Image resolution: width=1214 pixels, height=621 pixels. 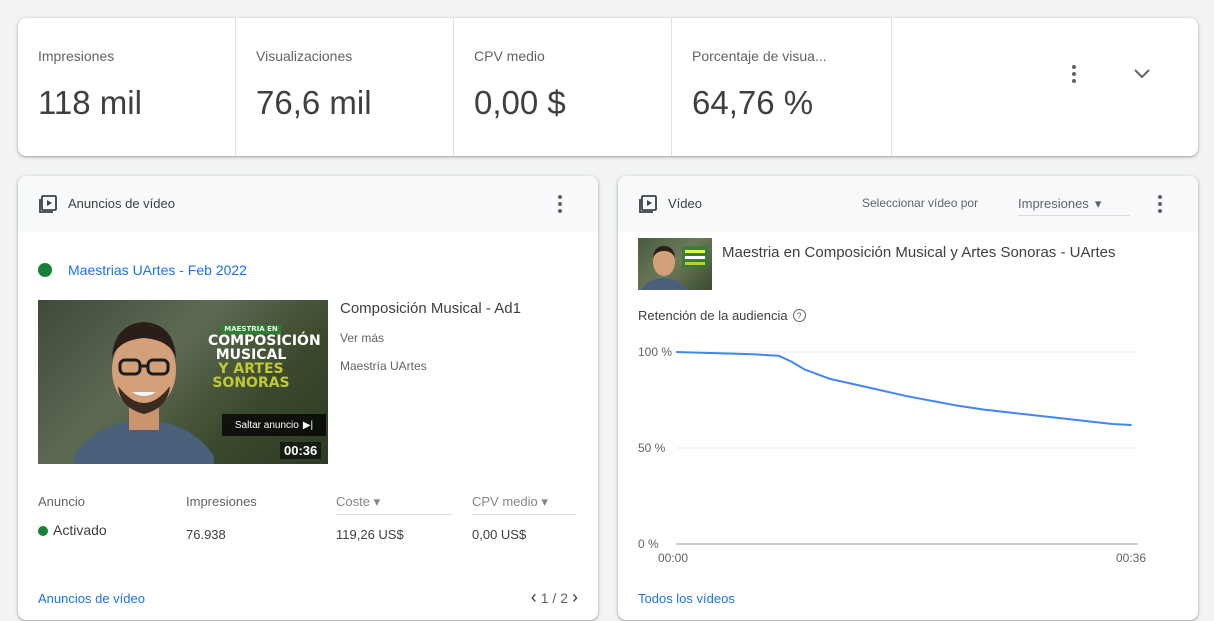 I want to click on metric-view-rate: Porcentaje de visua... 64,76 %, so click(x=782, y=87).